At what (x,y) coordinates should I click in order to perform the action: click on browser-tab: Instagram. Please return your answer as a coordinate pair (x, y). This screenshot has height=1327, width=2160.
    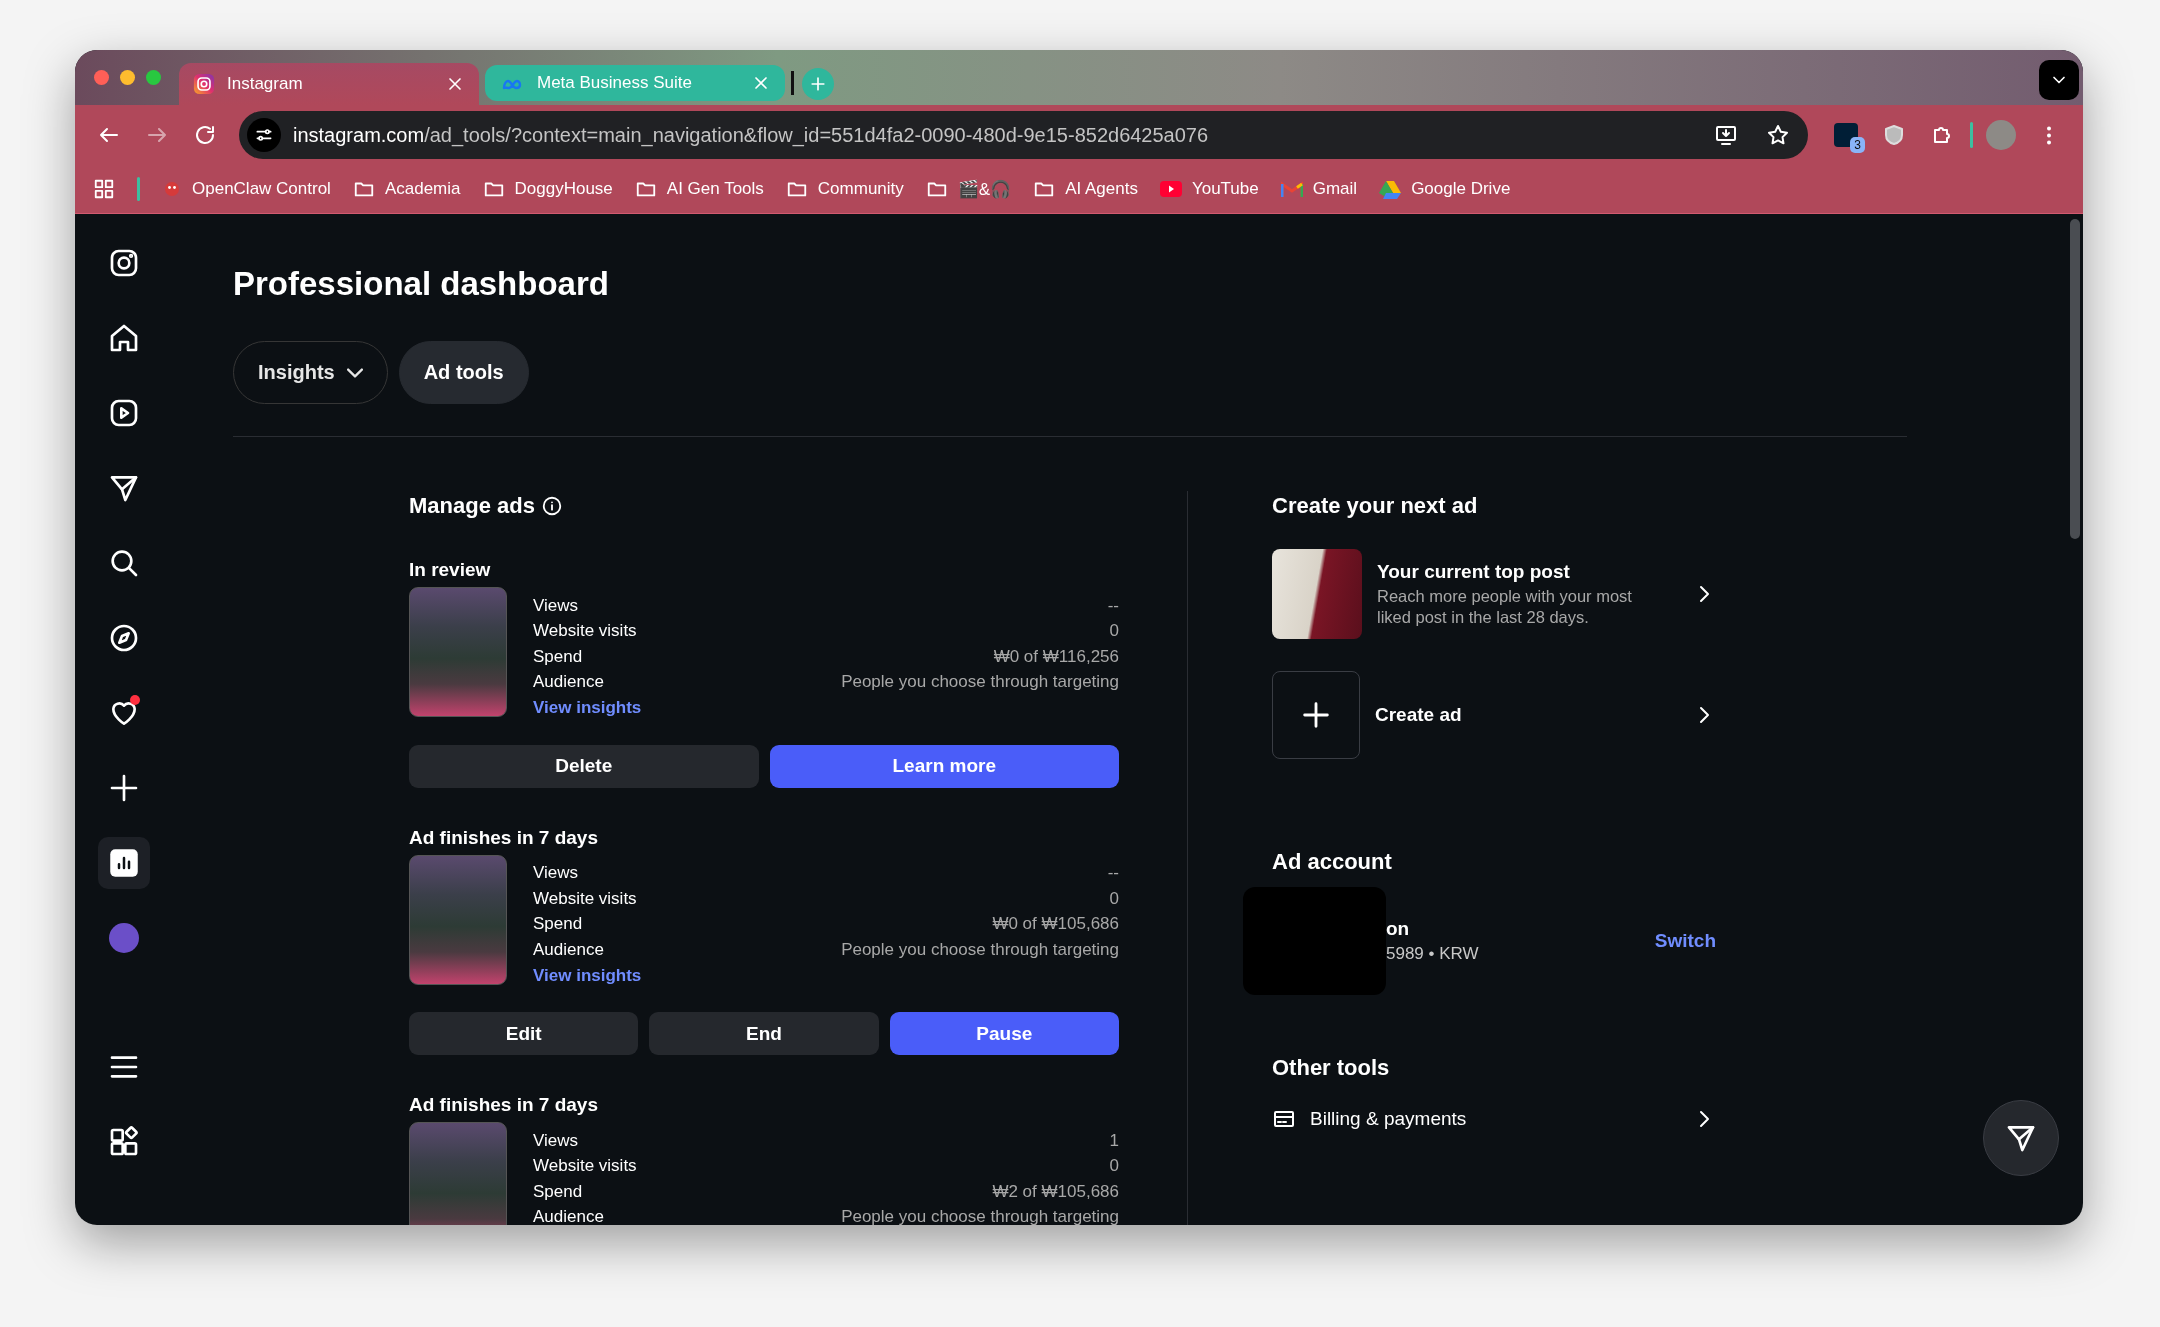
    Looking at the image, I should click on (329, 84).